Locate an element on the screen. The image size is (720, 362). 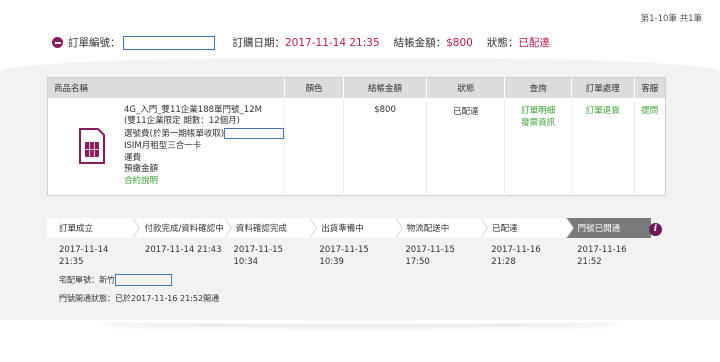
product-name: 4G_入門_雙11企業188單門號_12M is located at coordinates (193, 109).